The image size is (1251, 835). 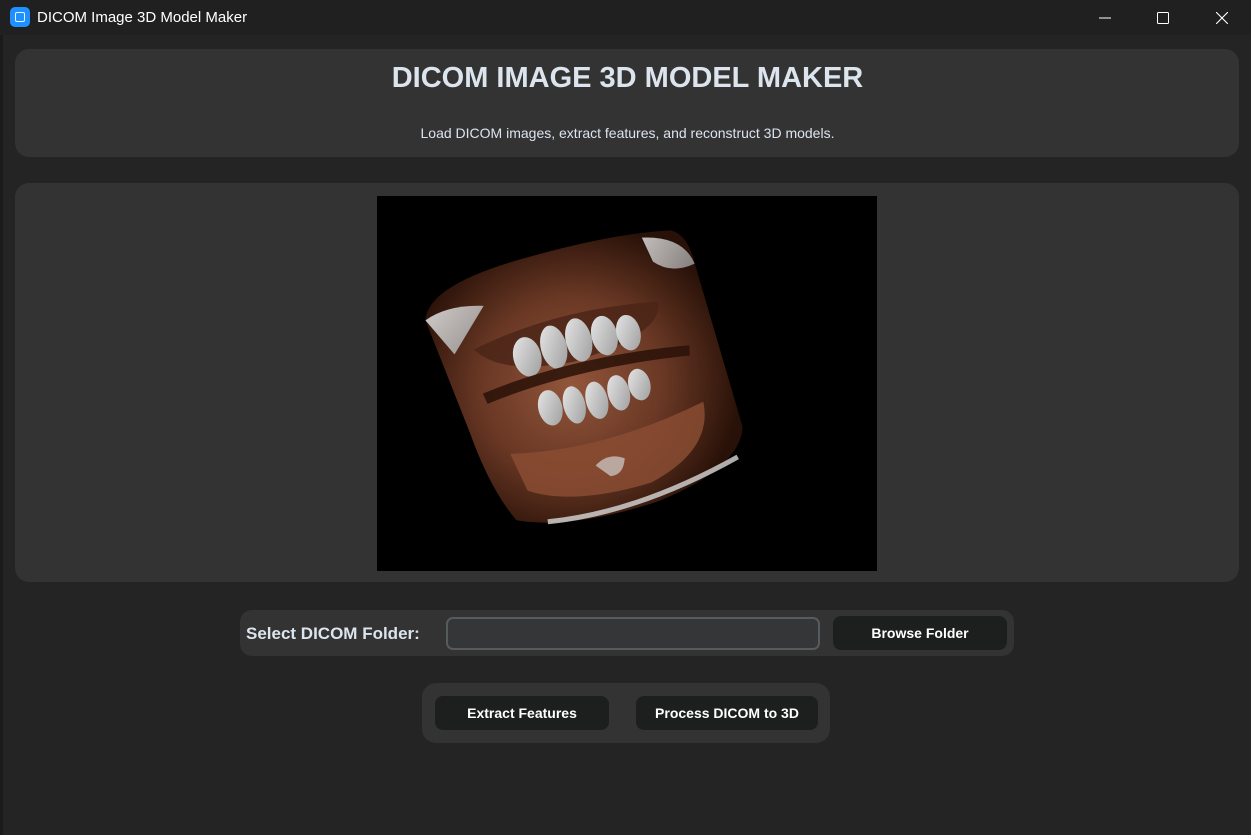 I want to click on process-dicom-button: Process DICOM to 3D, so click(x=727, y=713).